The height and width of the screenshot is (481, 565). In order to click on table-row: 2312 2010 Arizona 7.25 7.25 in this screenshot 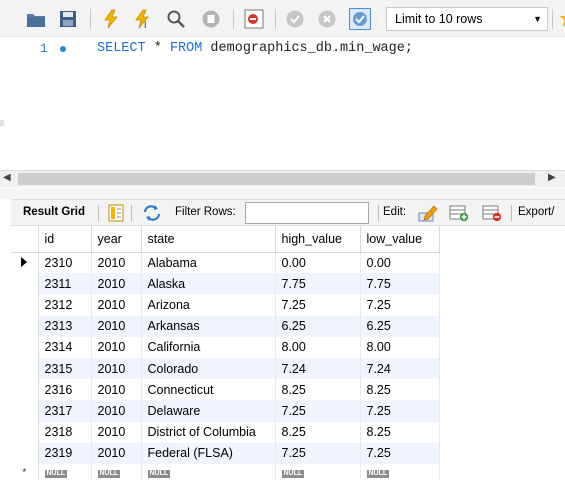, I will do `click(225, 305)`.